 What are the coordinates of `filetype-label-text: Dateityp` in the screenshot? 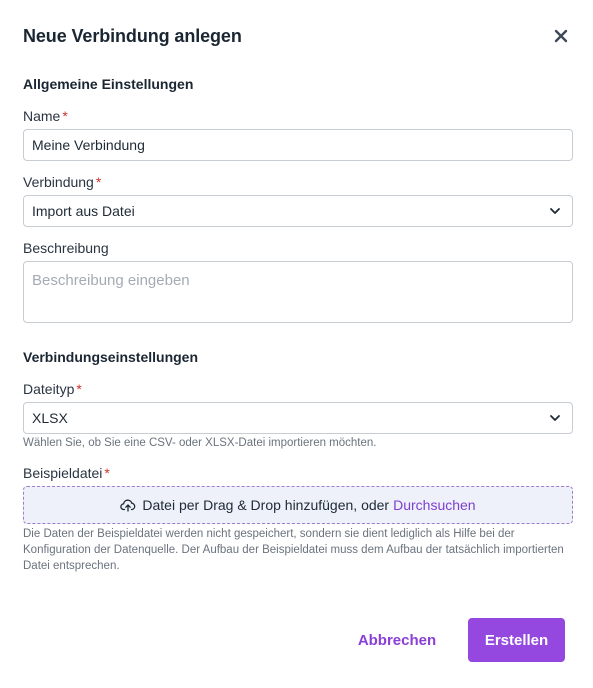 It's located at (49, 389).